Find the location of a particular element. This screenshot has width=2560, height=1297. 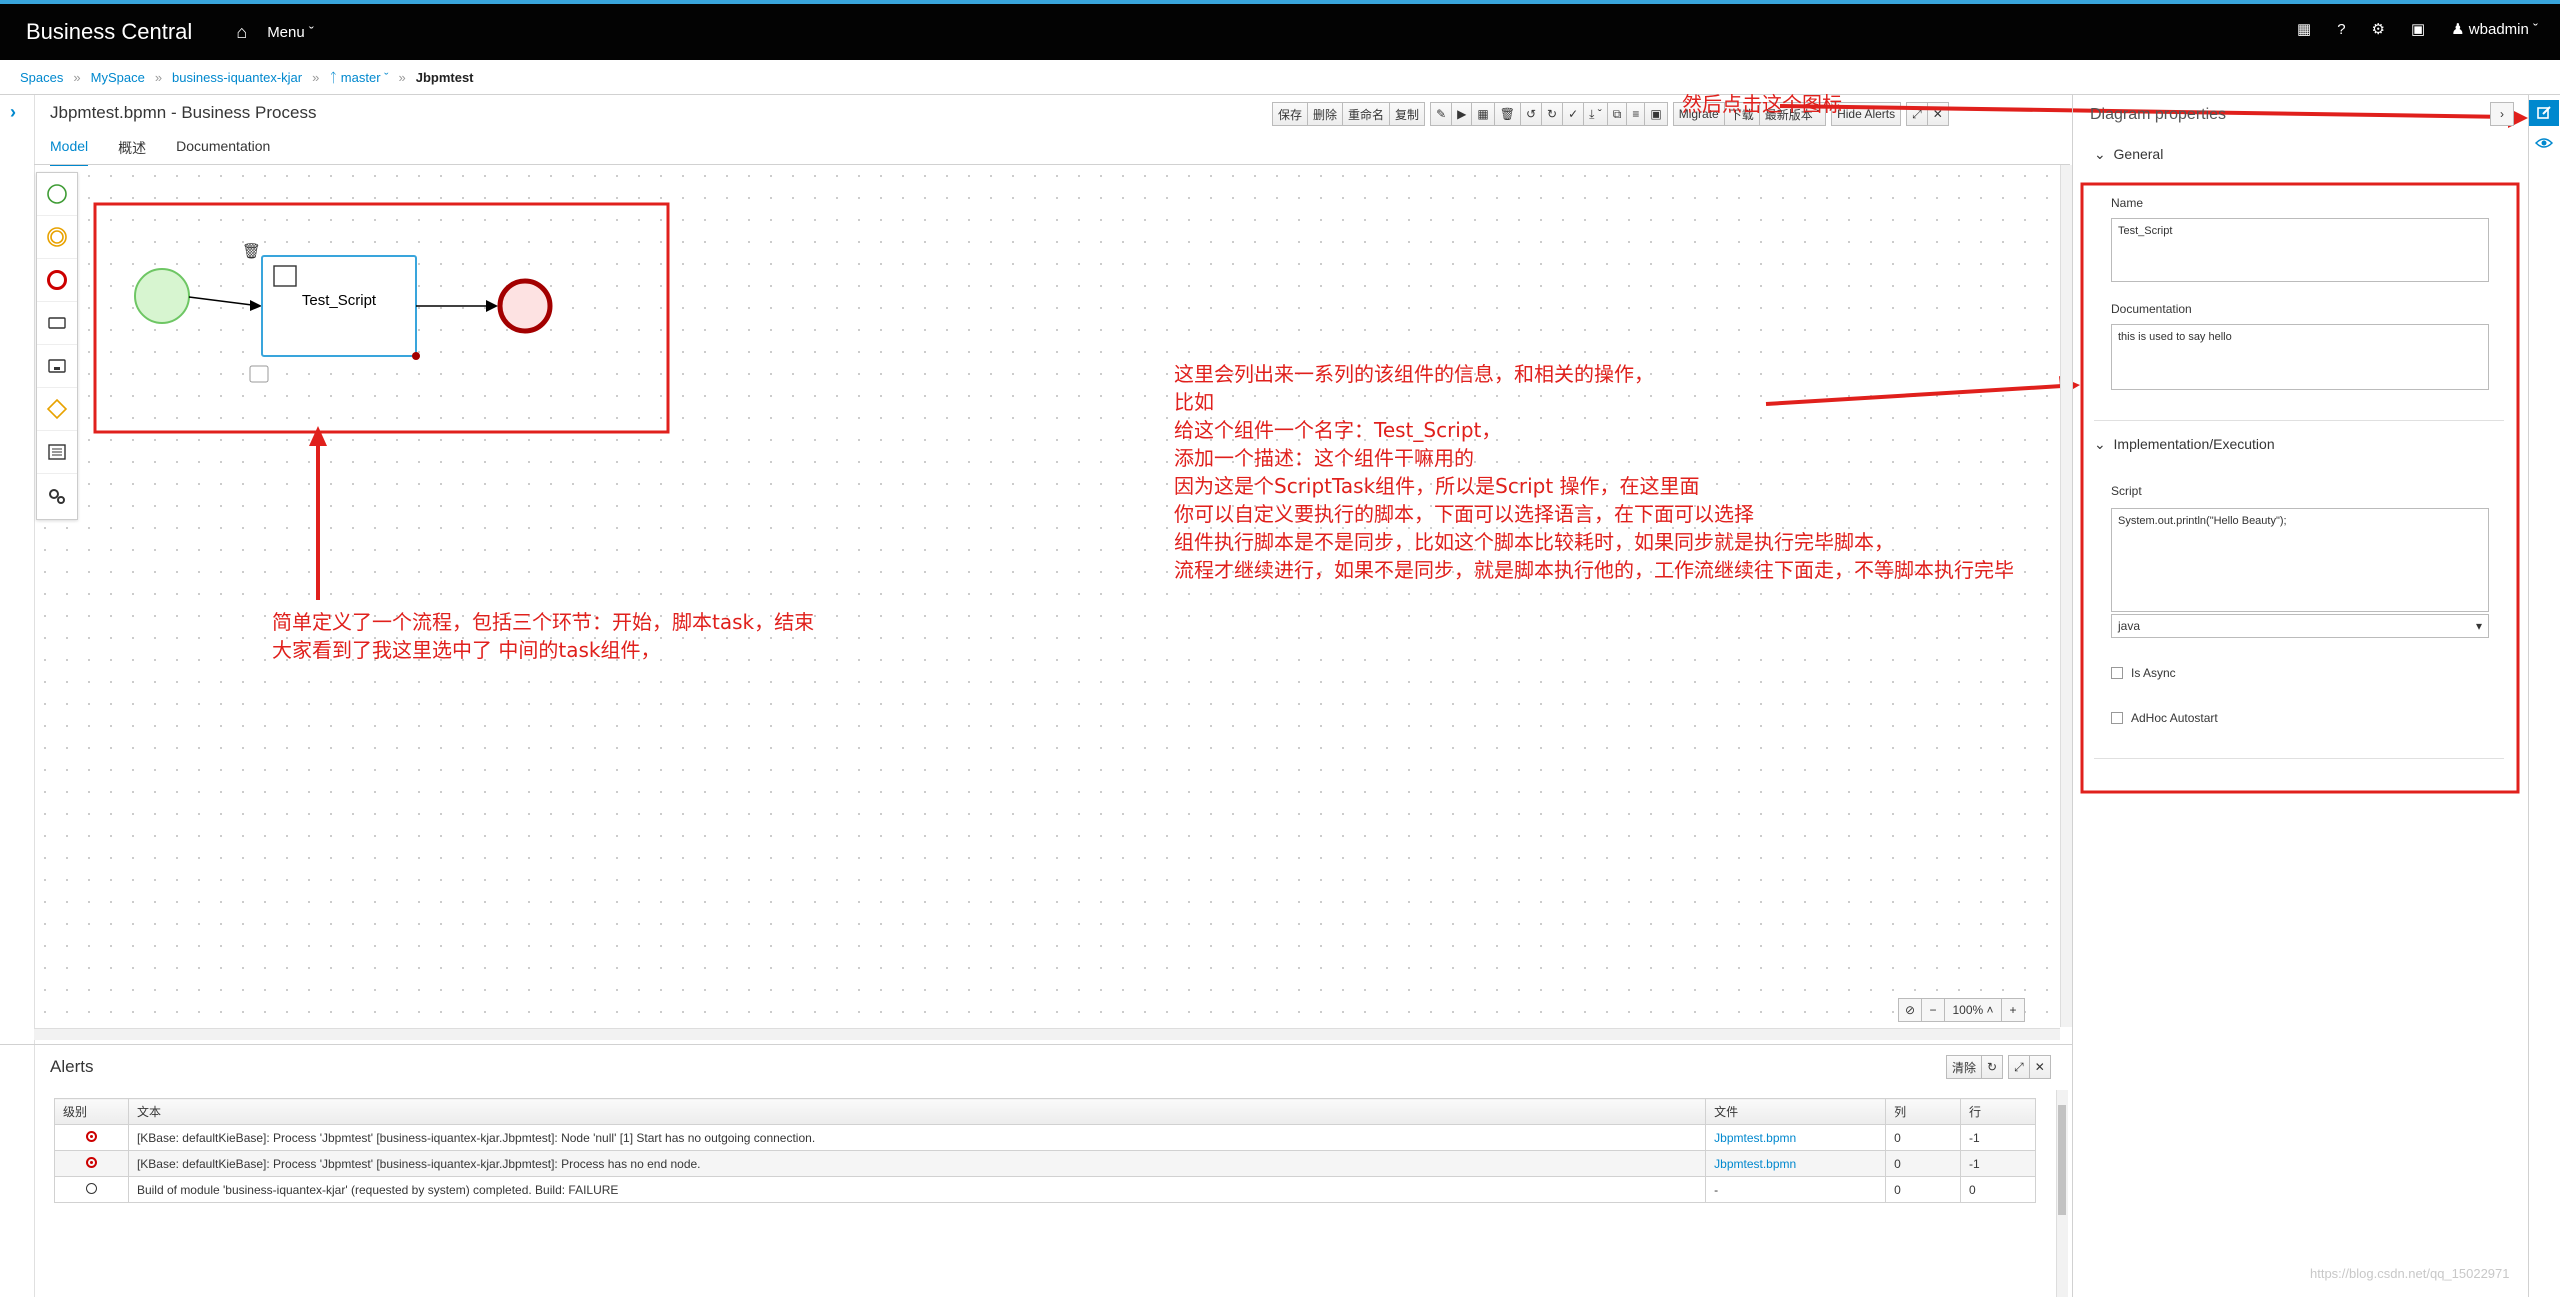

is-async-label: Is Async is located at coordinates (2153, 673).